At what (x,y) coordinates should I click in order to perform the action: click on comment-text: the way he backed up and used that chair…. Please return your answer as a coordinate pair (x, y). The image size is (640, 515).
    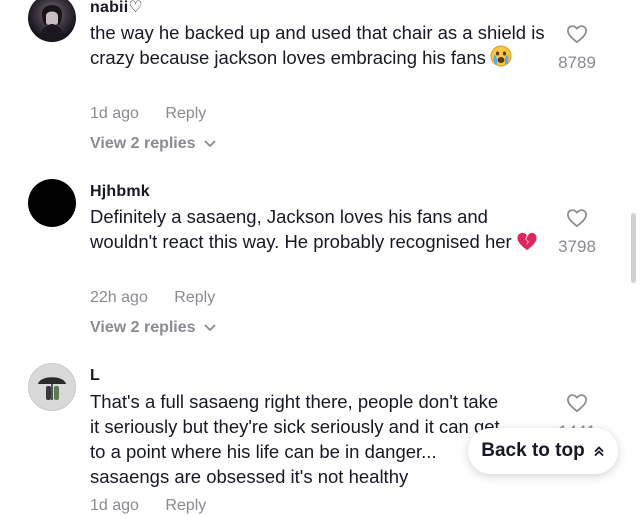
    Looking at the image, I should click on (317, 46).